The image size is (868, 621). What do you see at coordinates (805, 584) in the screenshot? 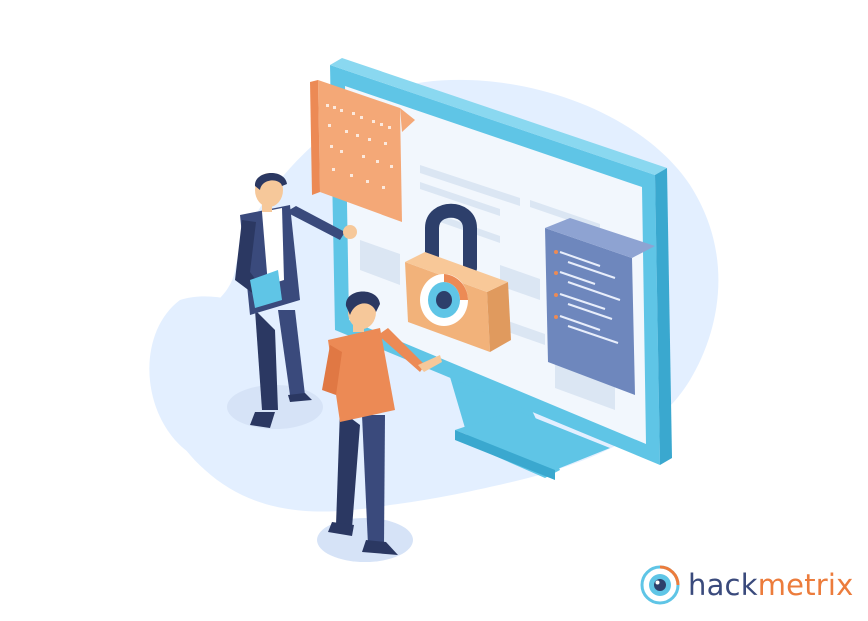
I see `brand-wordmark-metrix: metrix` at bounding box center [805, 584].